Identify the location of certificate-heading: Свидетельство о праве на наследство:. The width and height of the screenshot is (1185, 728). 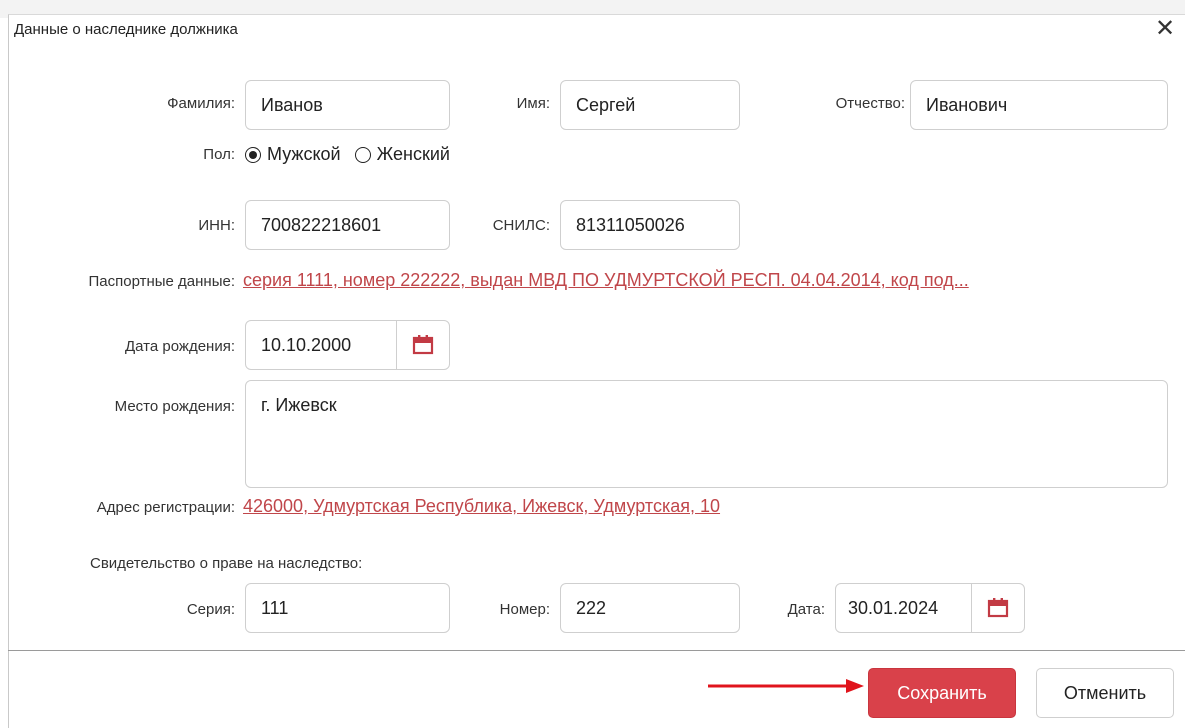
(226, 563).